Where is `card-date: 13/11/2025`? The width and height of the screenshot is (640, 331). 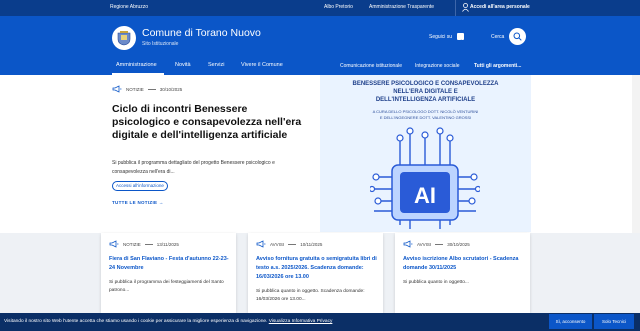
card-date: 13/11/2025 is located at coordinates (167, 244).